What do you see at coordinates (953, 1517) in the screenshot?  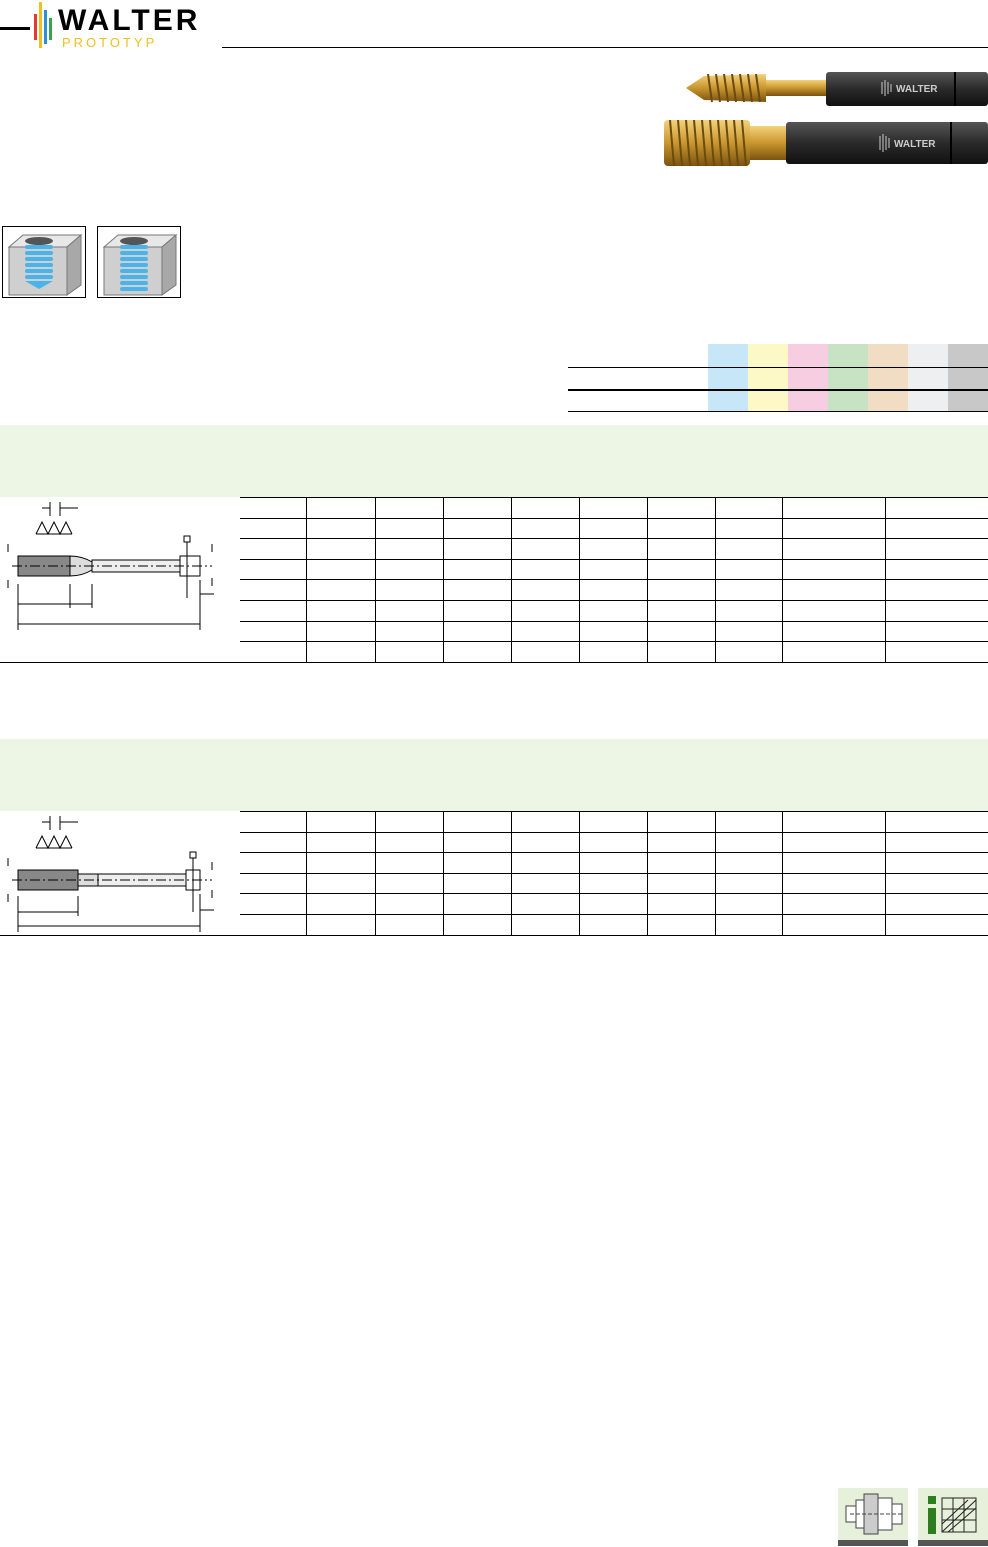 I see `info-chart-icon` at bounding box center [953, 1517].